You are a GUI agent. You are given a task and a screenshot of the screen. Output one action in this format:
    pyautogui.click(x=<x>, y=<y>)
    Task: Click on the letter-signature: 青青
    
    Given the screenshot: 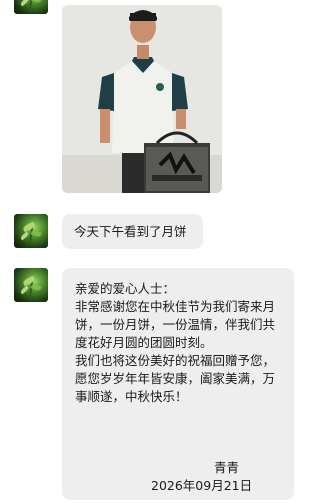 What is the action you would take?
    pyautogui.click(x=227, y=467)
    